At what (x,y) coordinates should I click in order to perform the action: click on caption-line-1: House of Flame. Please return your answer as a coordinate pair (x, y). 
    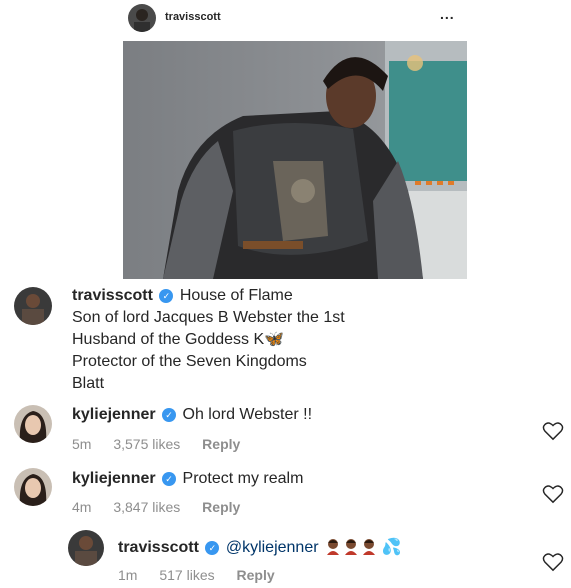
    Looking at the image, I should click on (236, 295).